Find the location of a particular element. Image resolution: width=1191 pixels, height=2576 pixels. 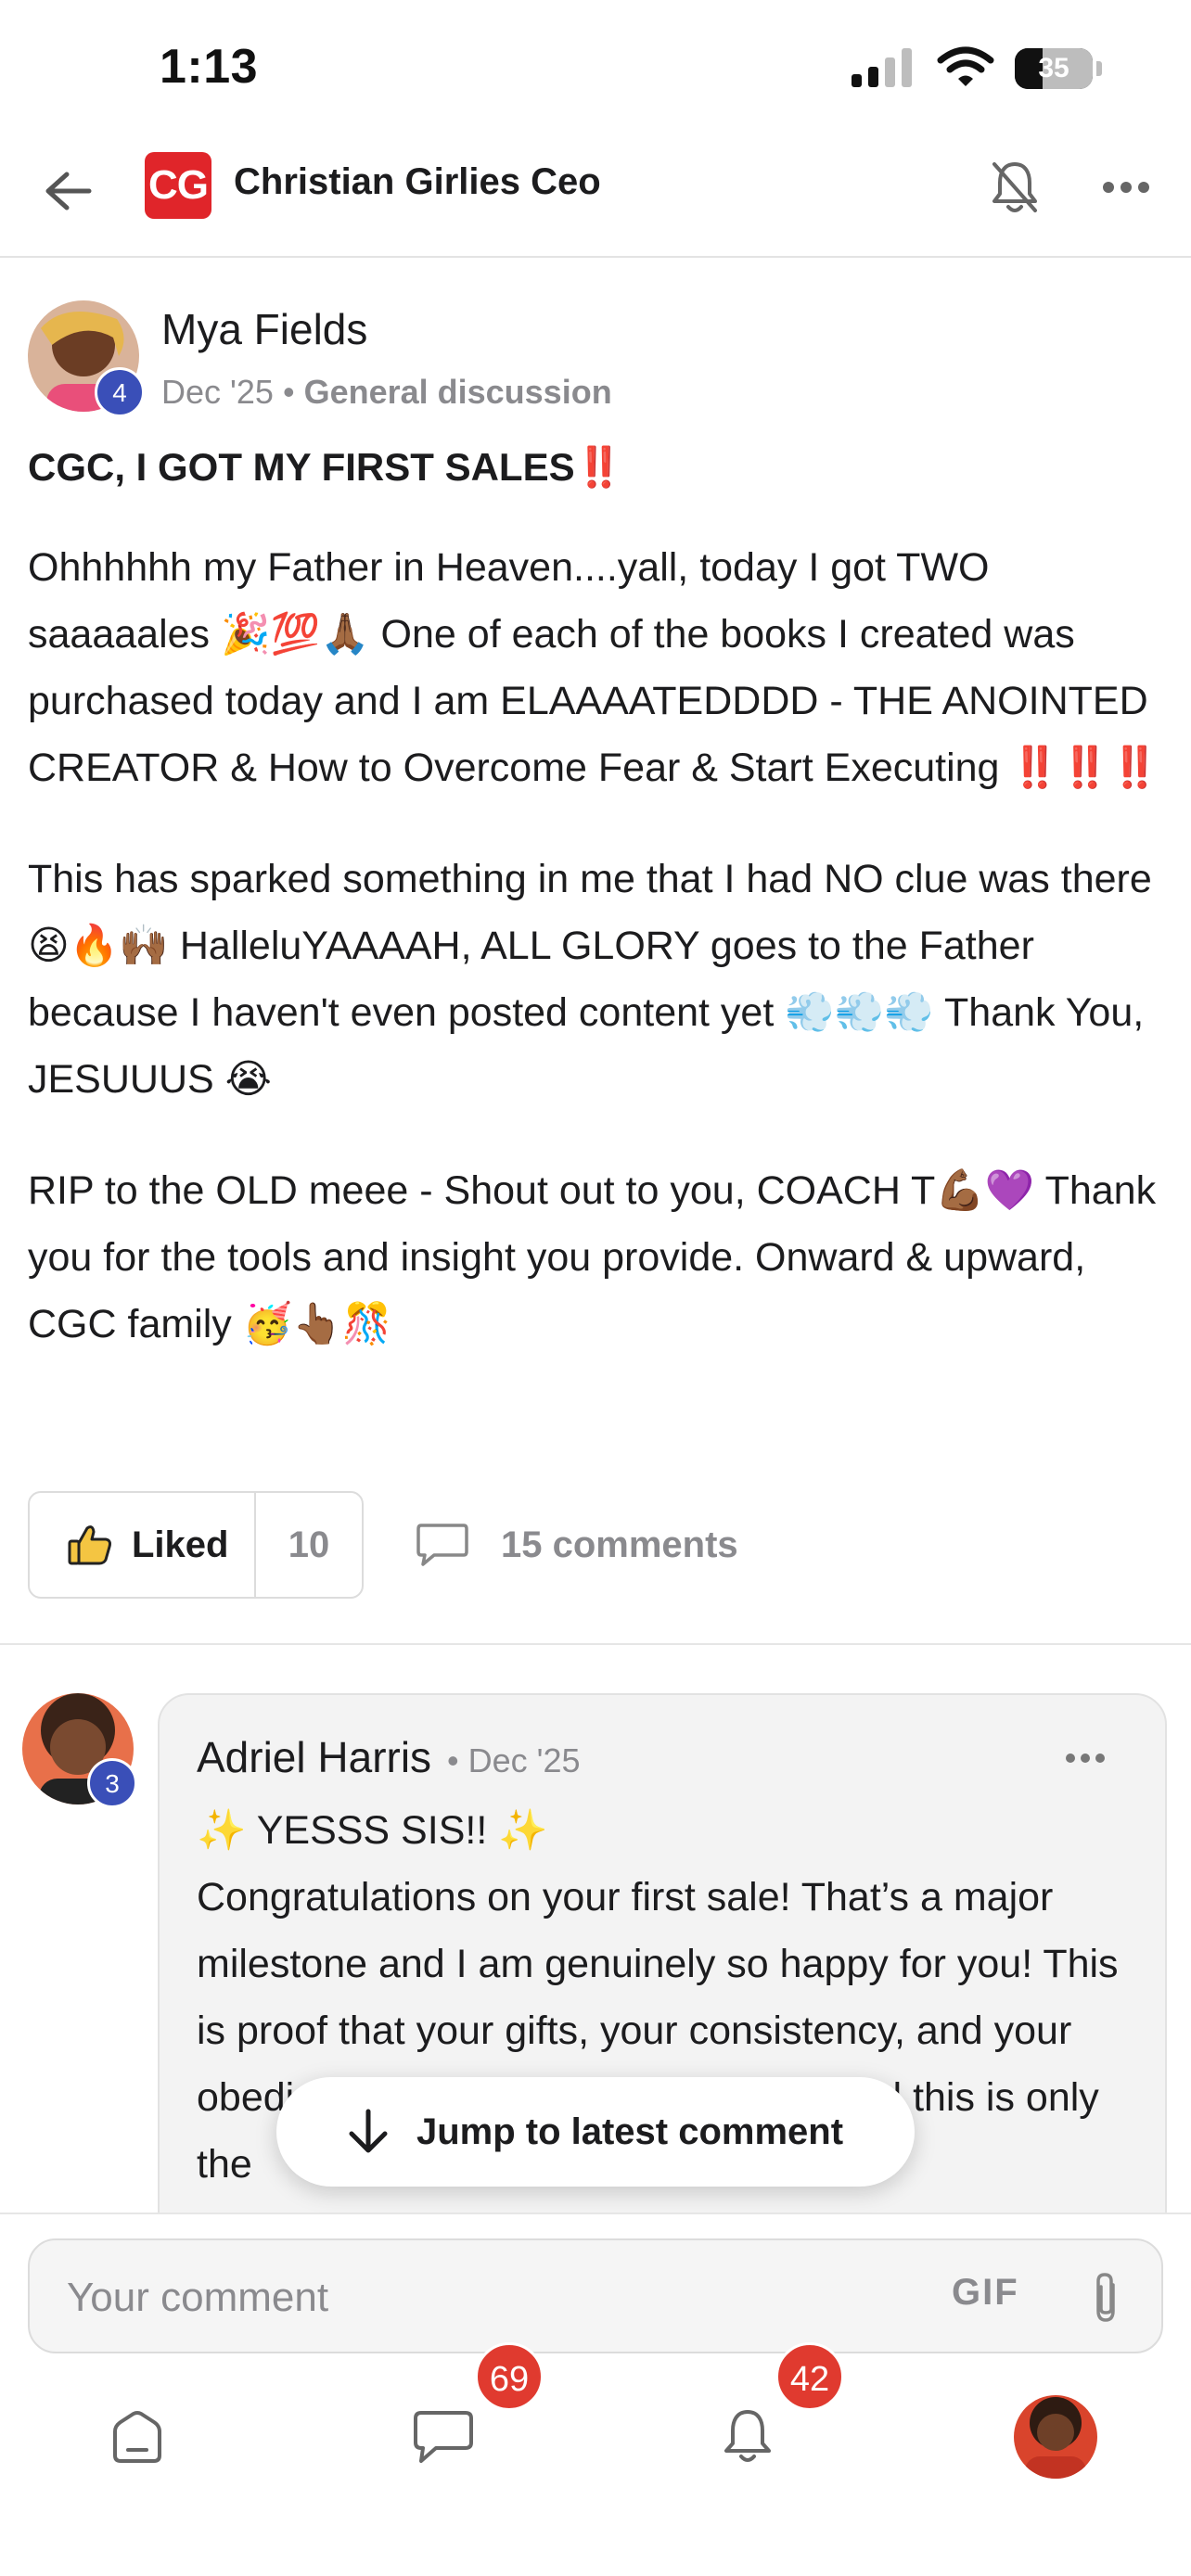

comment-date: • Dec '25 is located at coordinates (514, 1760).